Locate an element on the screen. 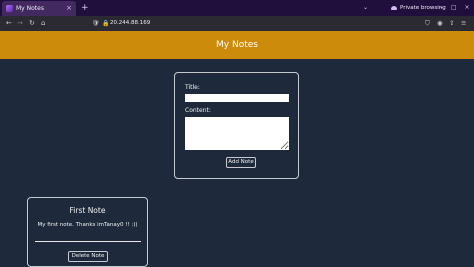 This screenshot has width=474, height=267. home-icon: ⌂ is located at coordinates (43, 23).